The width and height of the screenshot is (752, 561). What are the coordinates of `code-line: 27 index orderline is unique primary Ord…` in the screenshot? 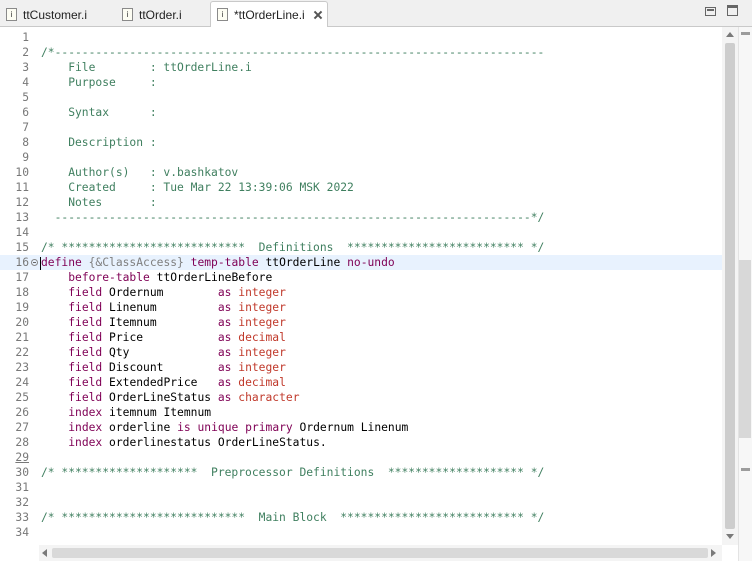 It's located at (361, 427).